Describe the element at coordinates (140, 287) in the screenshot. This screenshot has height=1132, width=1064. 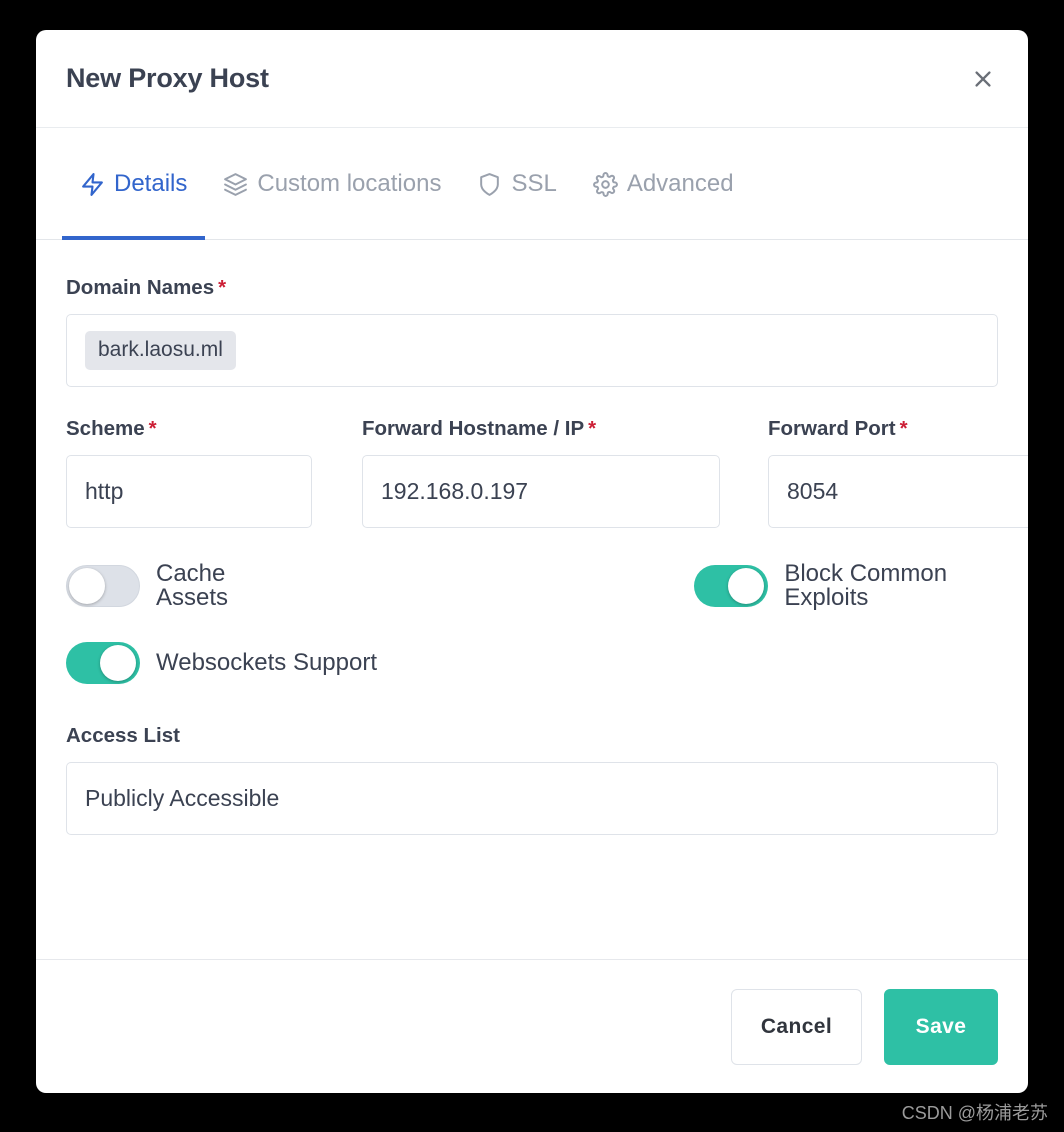
I see `domain-names-label-text: Domain Names` at that location.